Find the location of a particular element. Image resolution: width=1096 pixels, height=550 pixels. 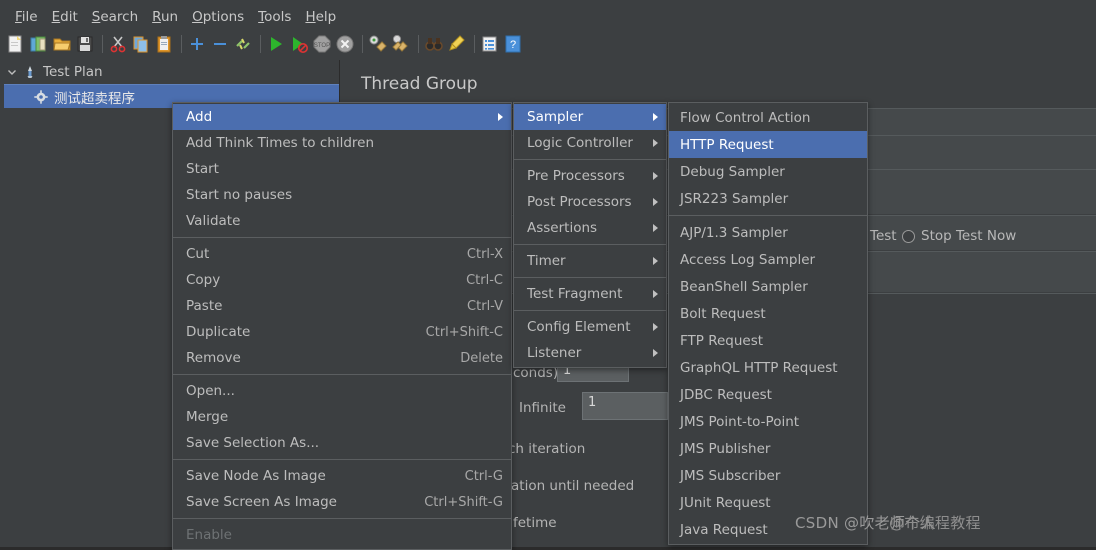

start-play-icon is located at coordinates (276, 44).